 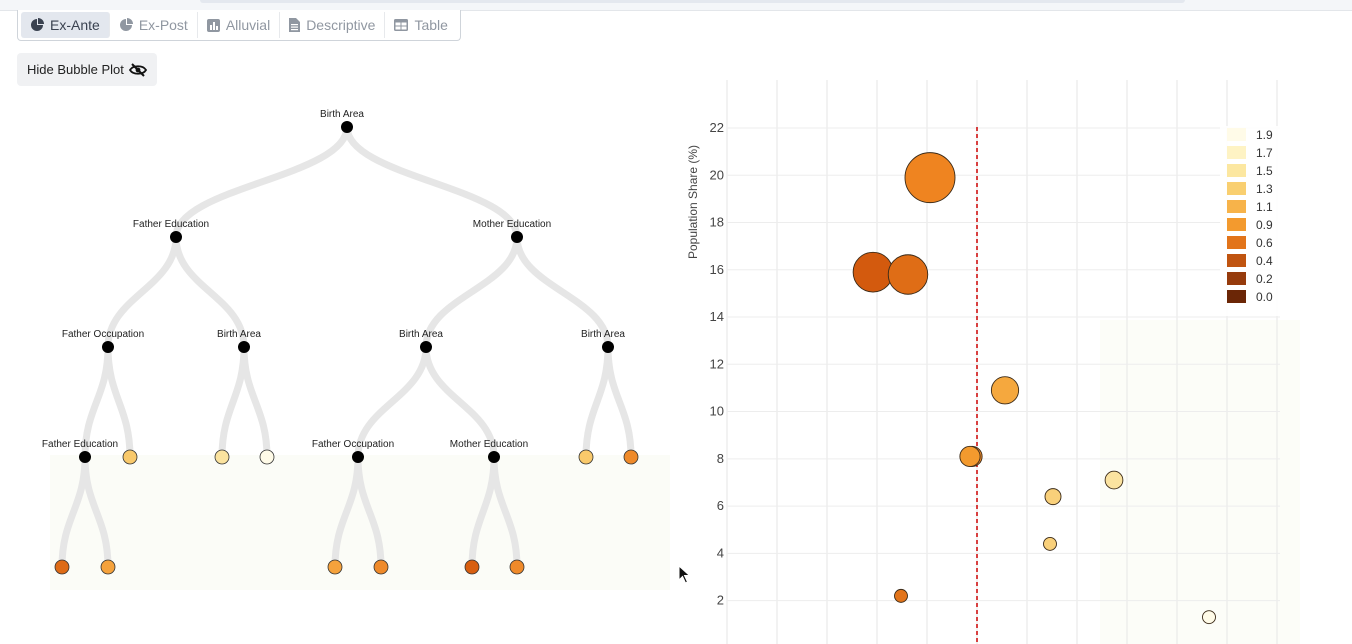 I want to click on y-axis-title: Population Share (%), so click(x=693, y=202).